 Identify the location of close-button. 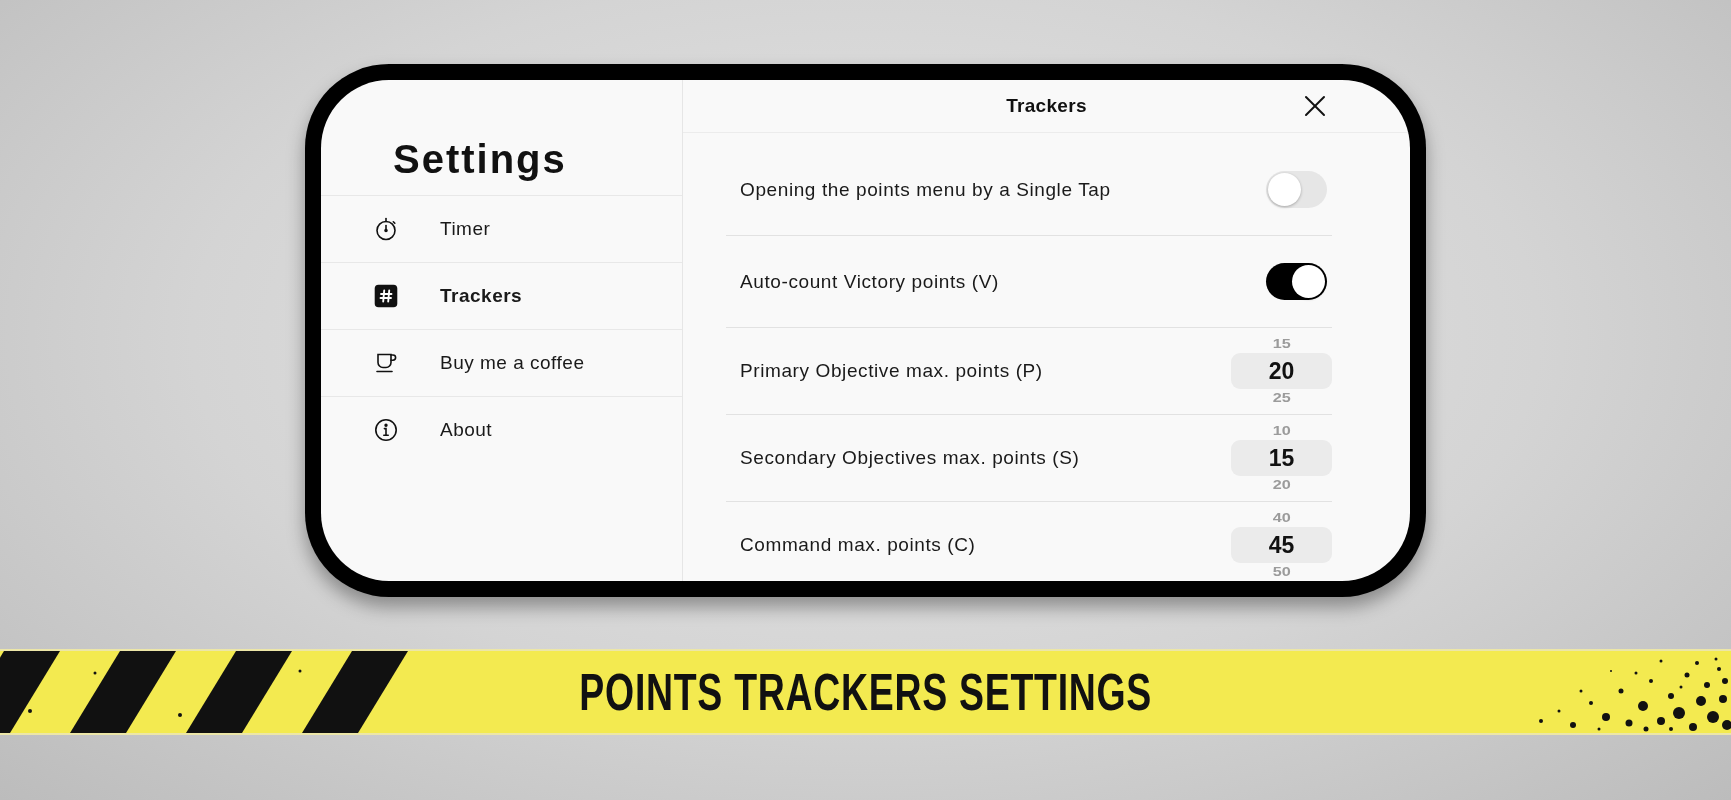
(1315, 106).